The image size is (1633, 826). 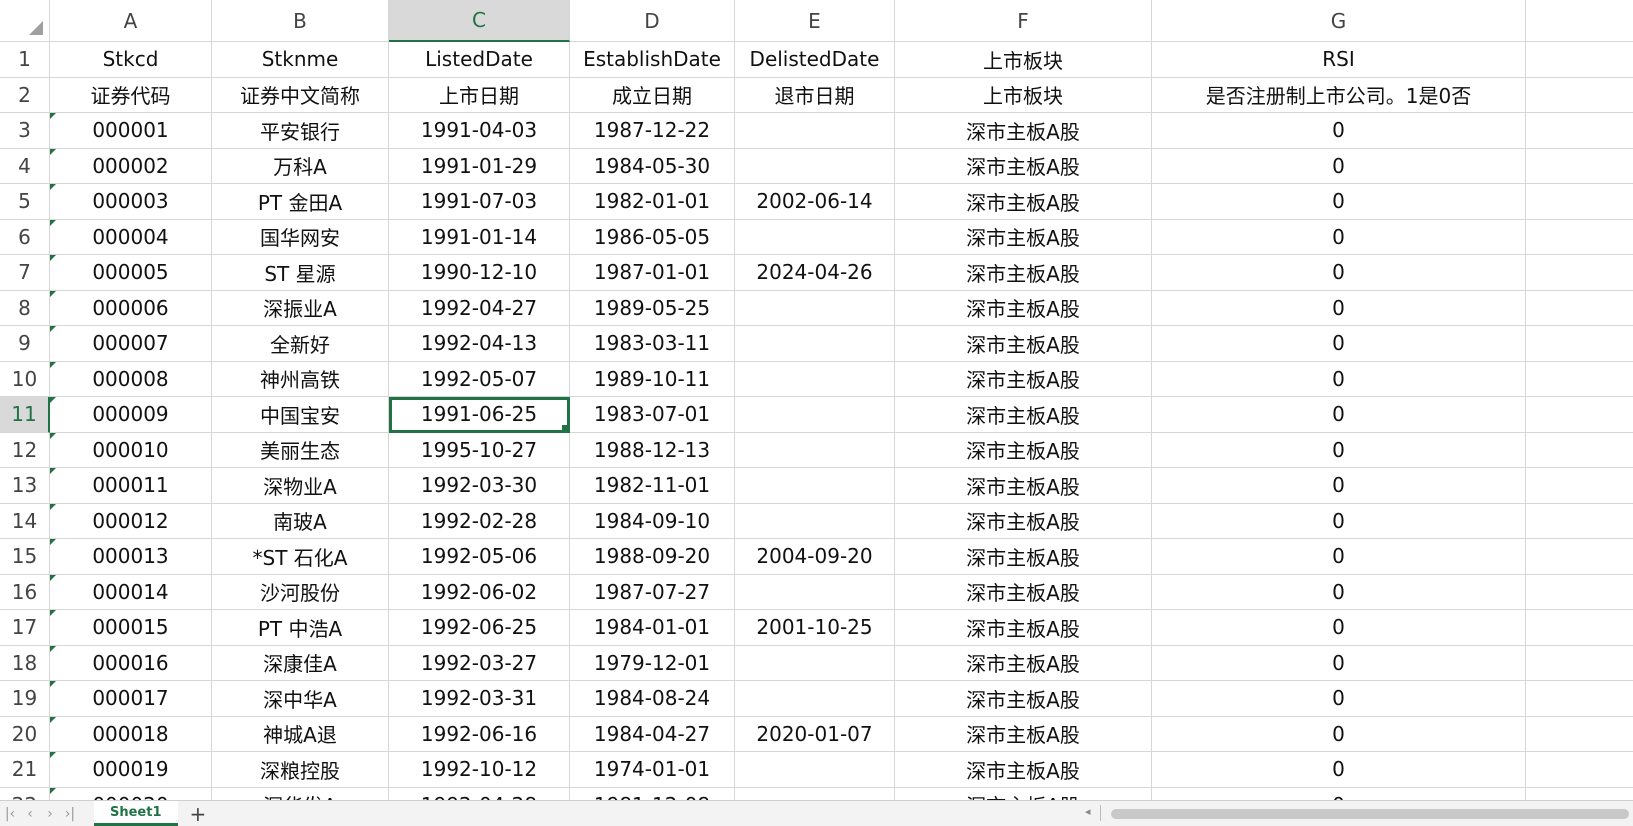 I want to click on row-header: 19, so click(x=25, y=699).